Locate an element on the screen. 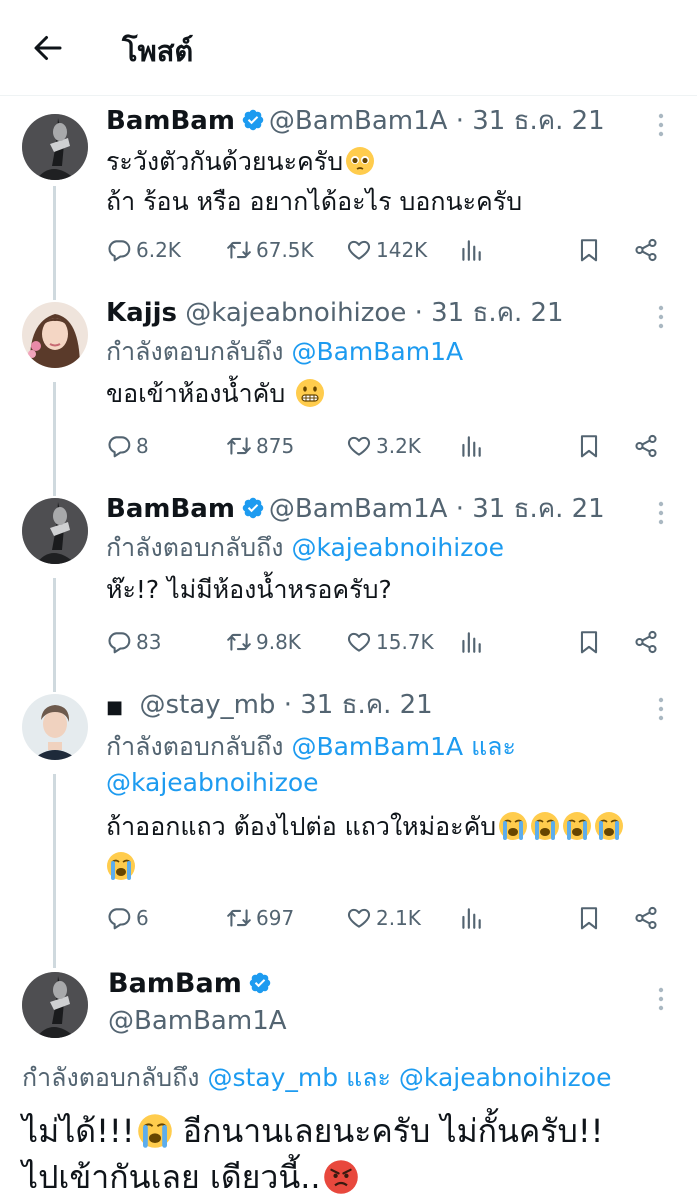  avatar is located at coordinates (55, 1005).